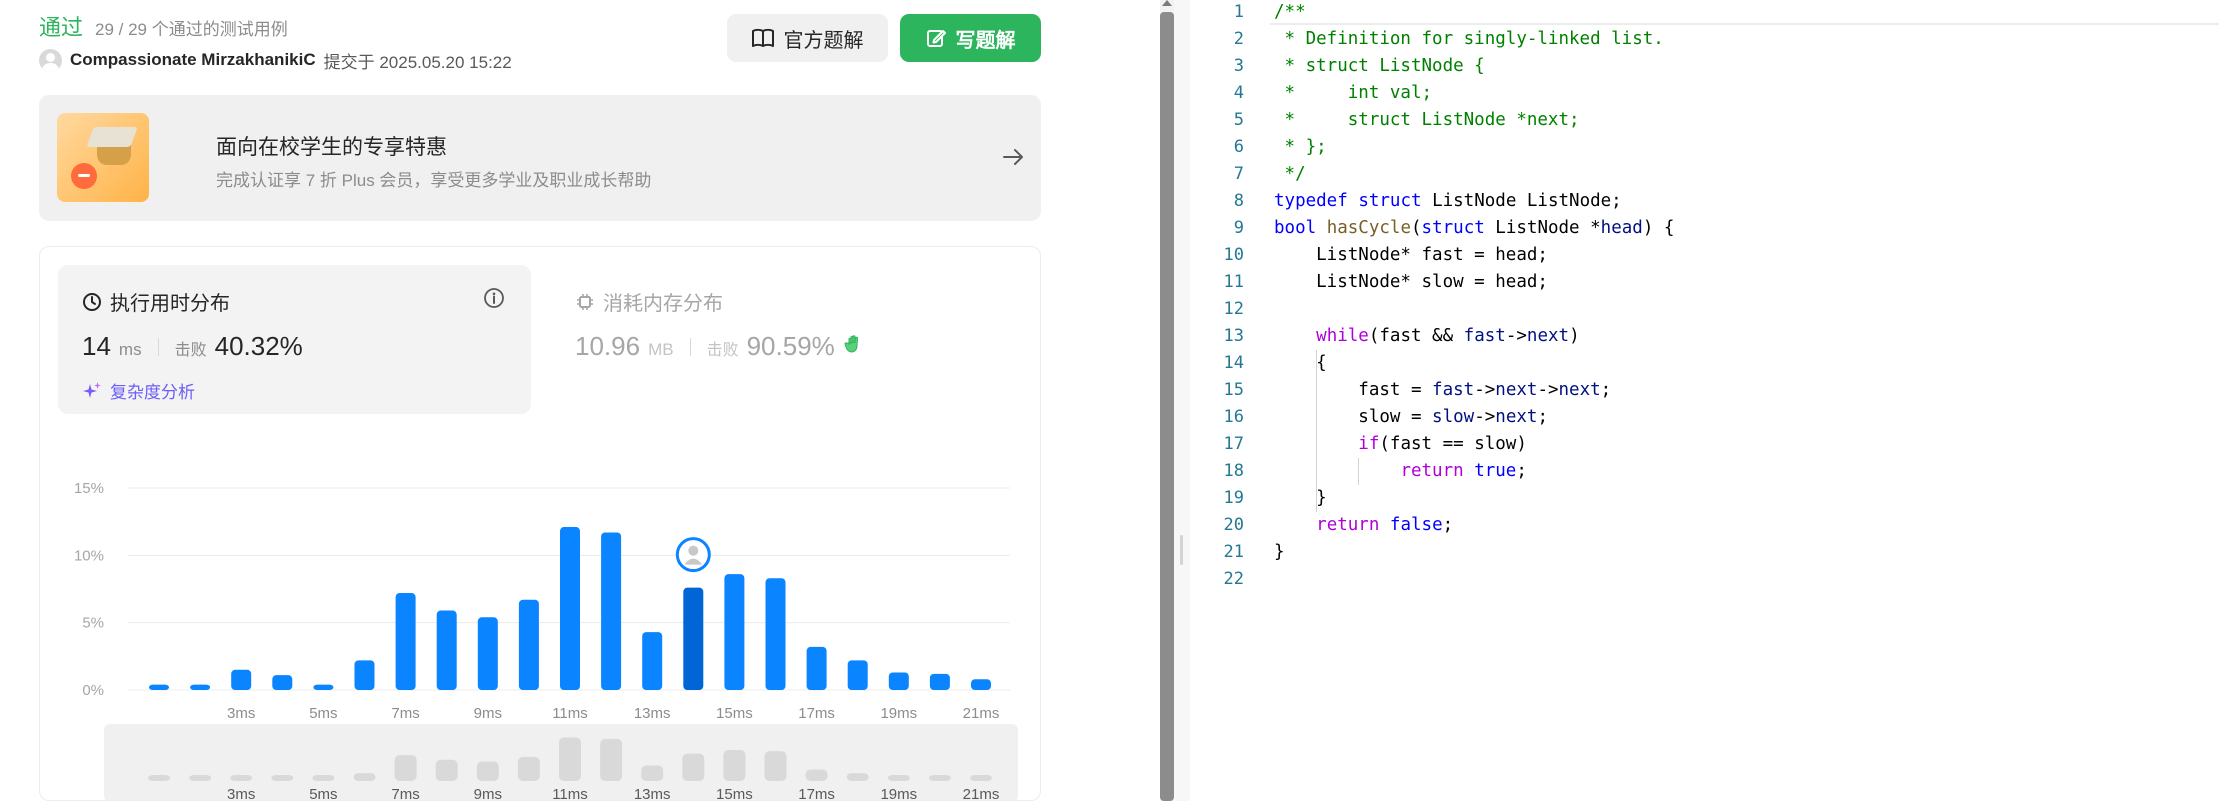 The height and width of the screenshot is (801, 2219). Describe the element at coordinates (693, 550) in the screenshot. I see `avatar-head-icon` at that location.